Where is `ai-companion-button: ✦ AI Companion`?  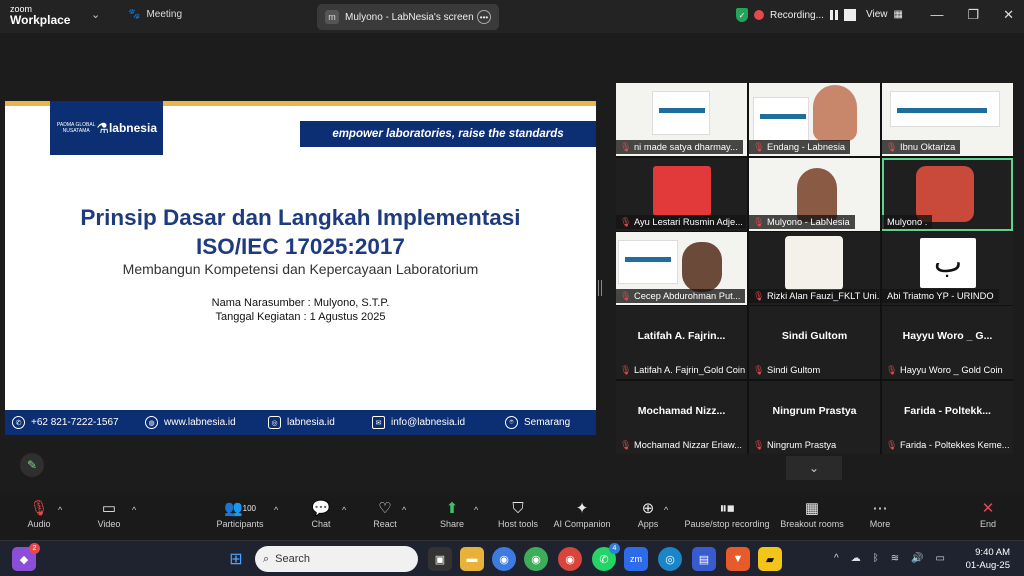 ai-companion-button: ✦ AI Companion is located at coordinates (582, 514).